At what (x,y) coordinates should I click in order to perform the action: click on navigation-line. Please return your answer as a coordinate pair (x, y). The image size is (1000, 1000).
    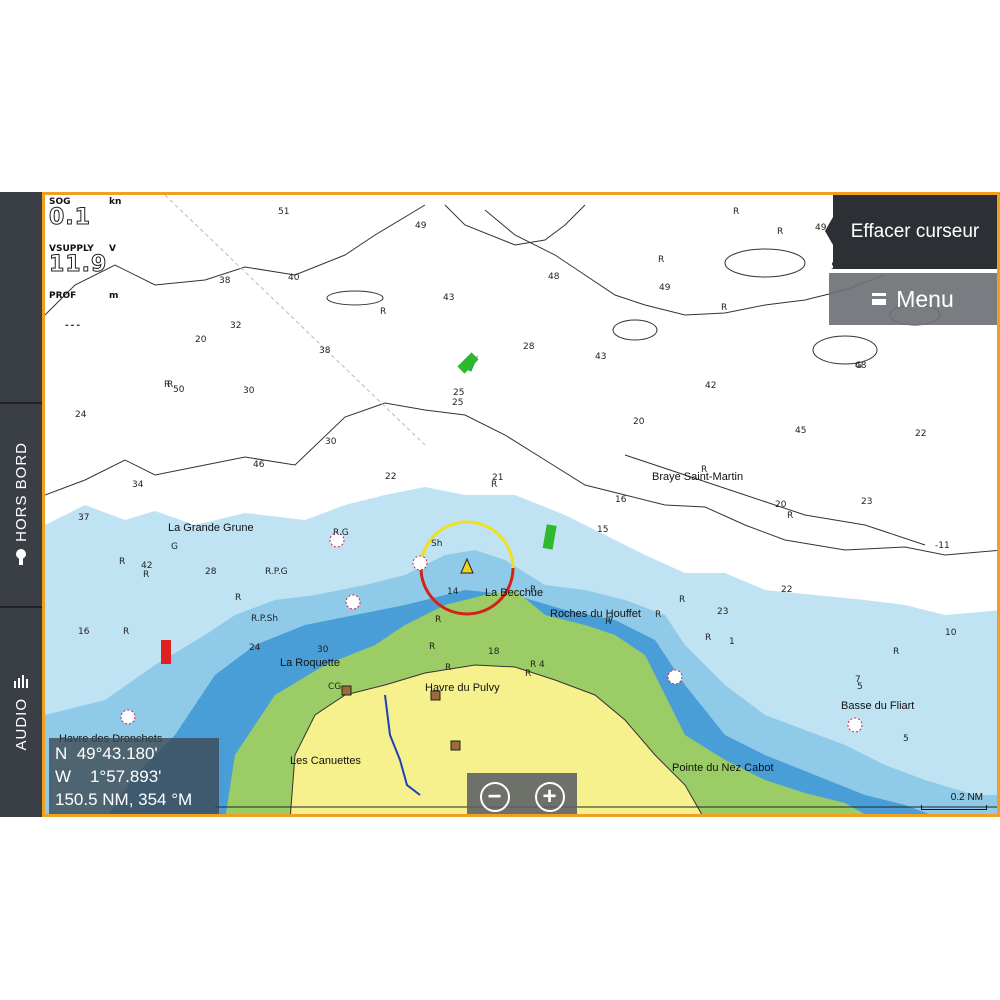
    Looking at the image, I should click on (295, 320).